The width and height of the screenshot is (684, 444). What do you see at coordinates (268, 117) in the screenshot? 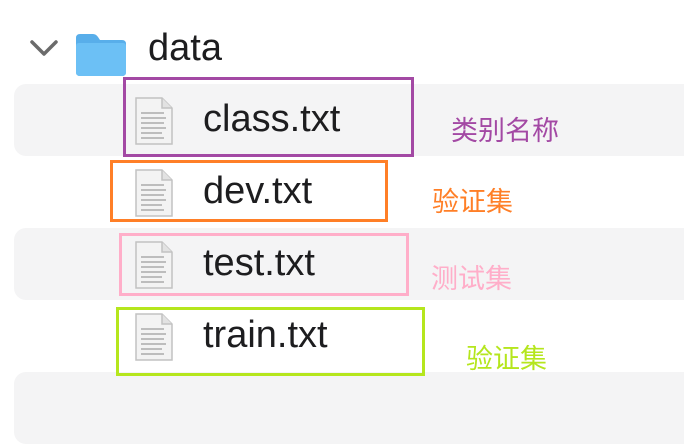
I see `highlight-box-class` at bounding box center [268, 117].